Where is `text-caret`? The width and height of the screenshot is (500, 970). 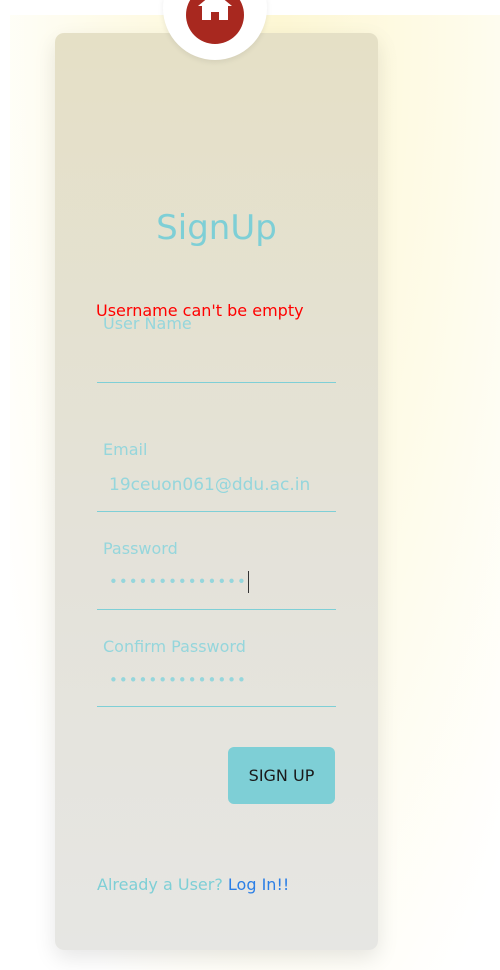 text-caret is located at coordinates (248, 582).